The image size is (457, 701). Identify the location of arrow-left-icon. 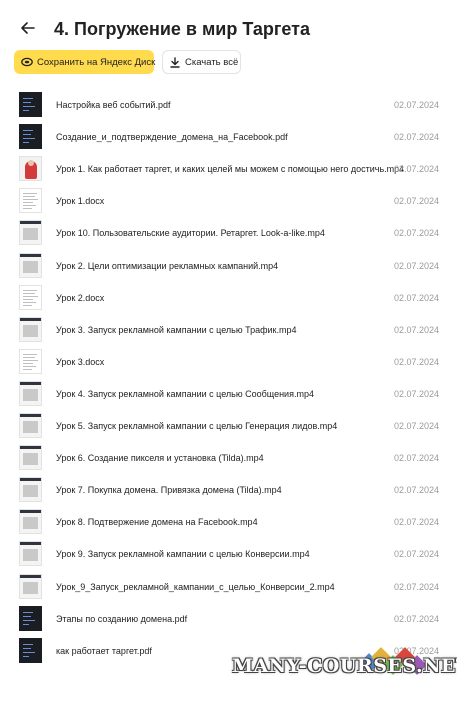
(28, 30).